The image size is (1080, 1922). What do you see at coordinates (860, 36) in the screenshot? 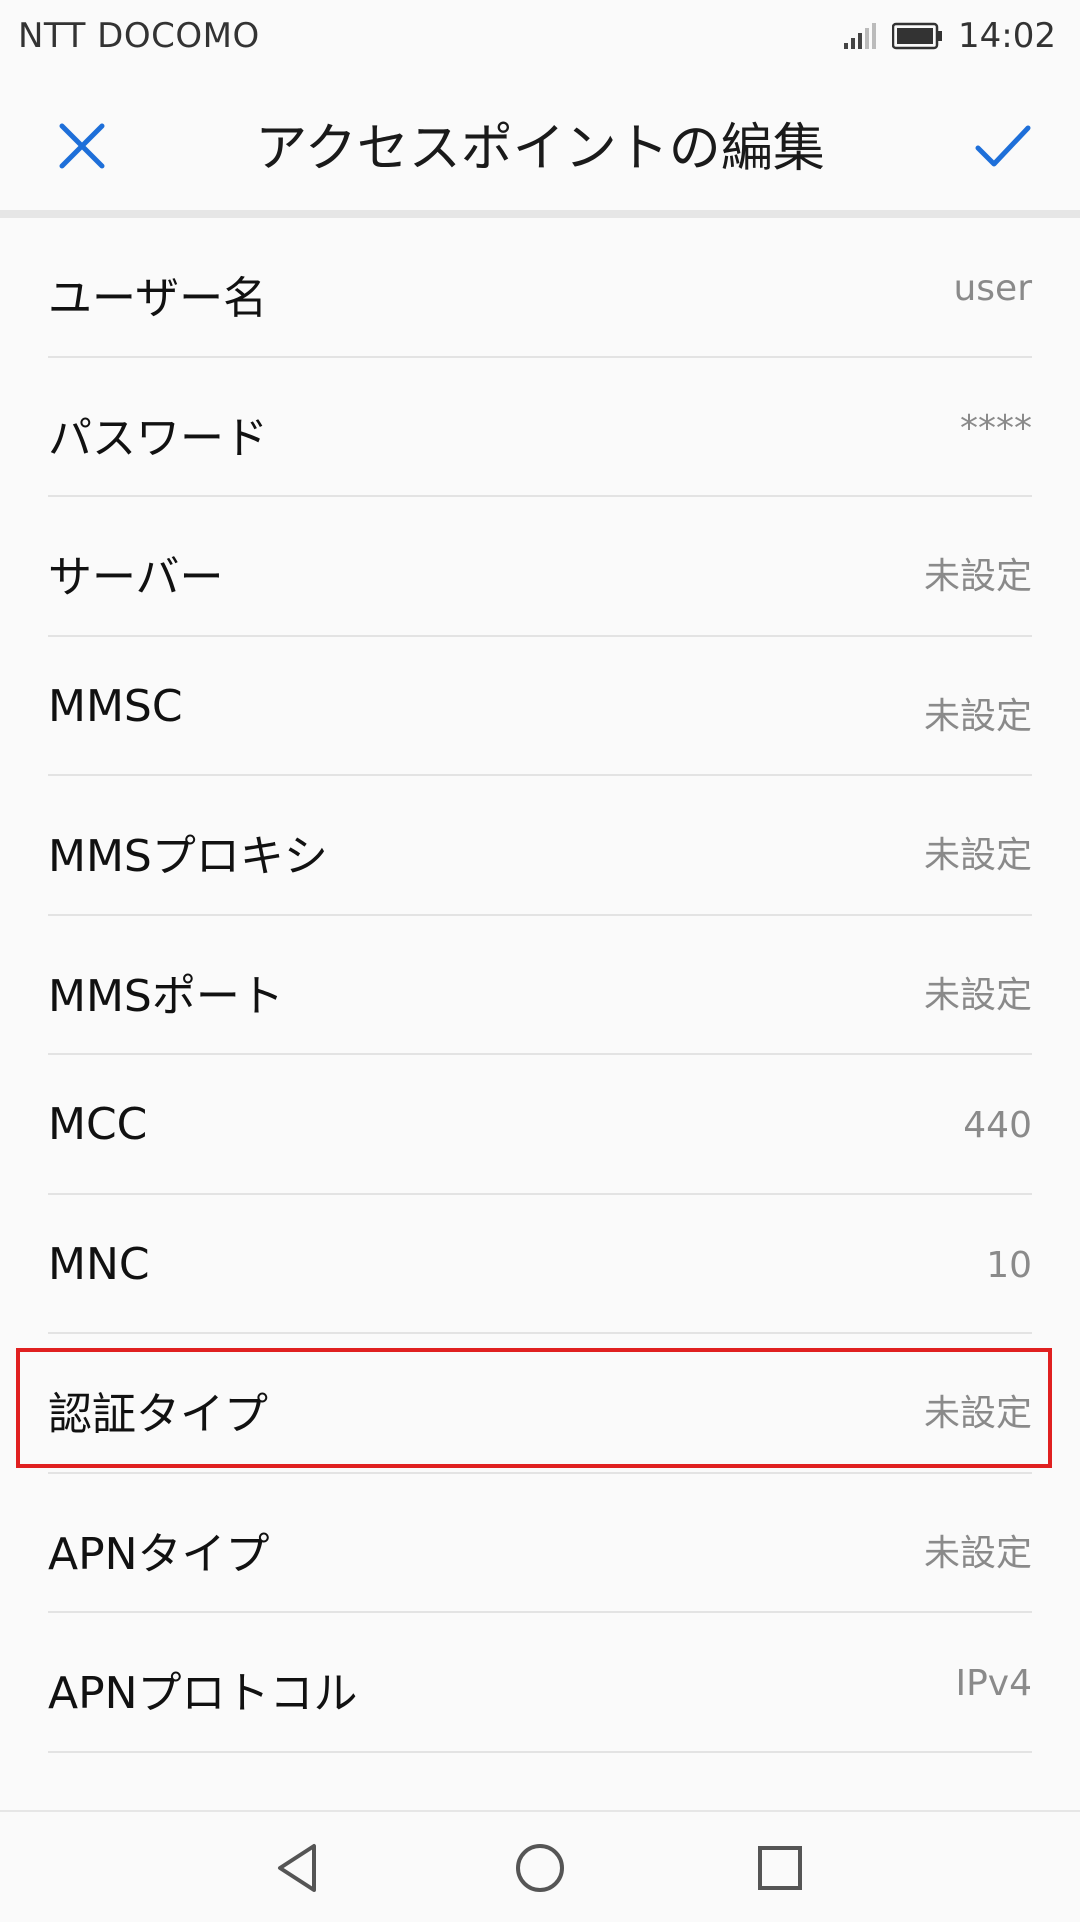
I see `signal-icon` at bounding box center [860, 36].